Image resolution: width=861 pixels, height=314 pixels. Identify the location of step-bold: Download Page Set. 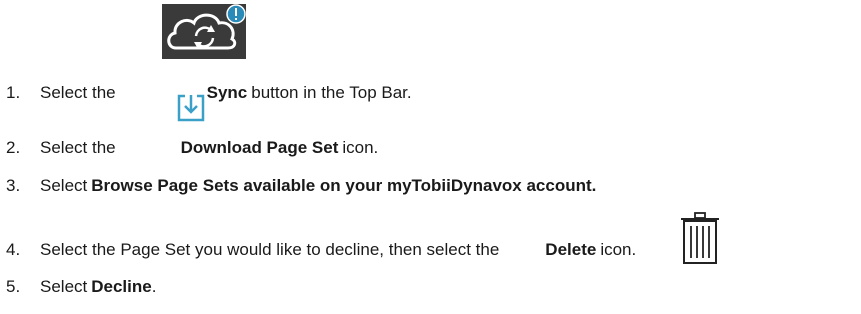
(259, 147).